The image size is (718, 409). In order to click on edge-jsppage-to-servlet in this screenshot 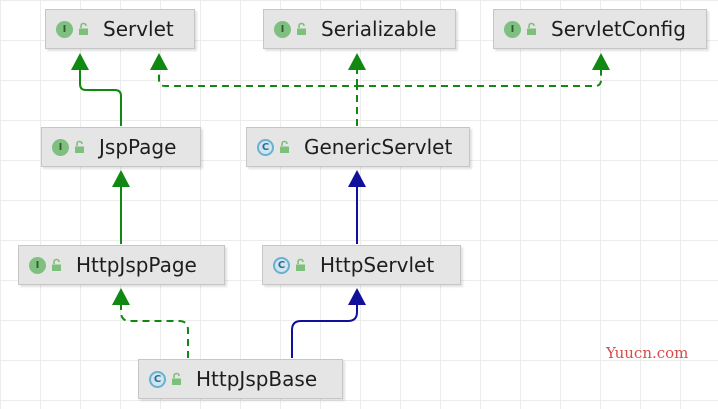, I will do `click(96, 89)`.